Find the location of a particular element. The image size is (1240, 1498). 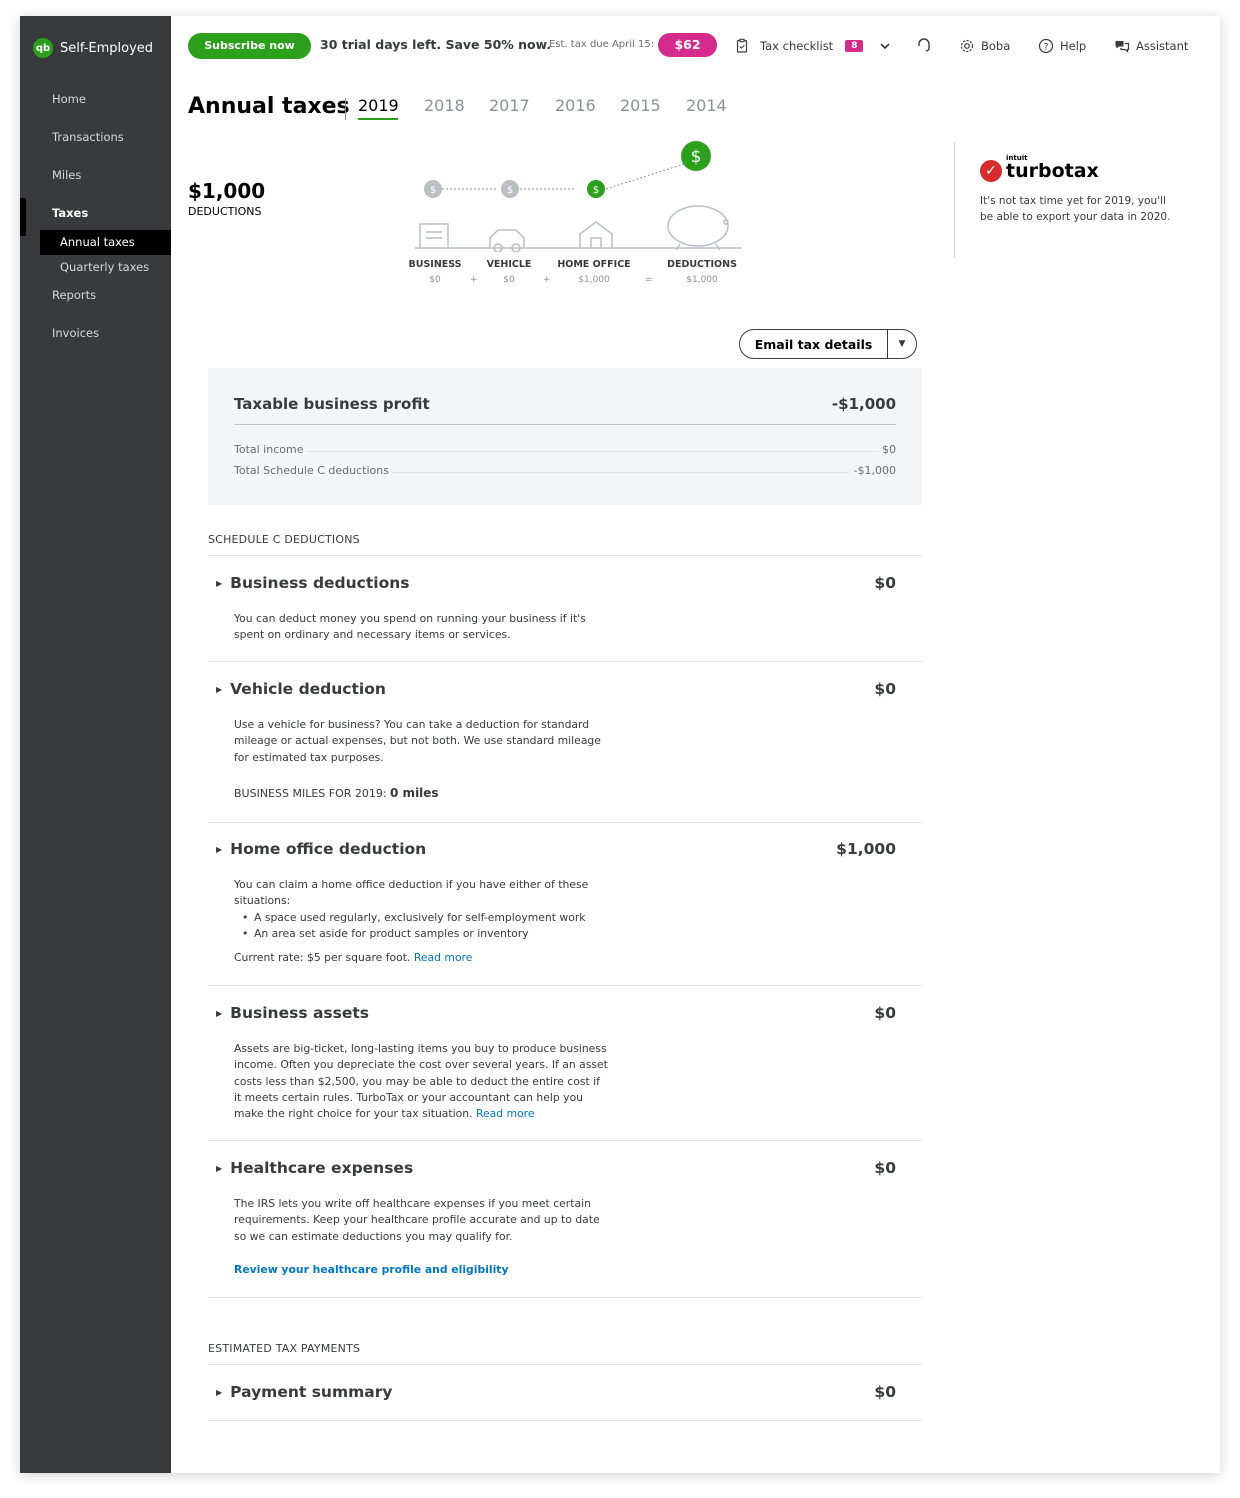

chevron-down-icon is located at coordinates (885, 46).